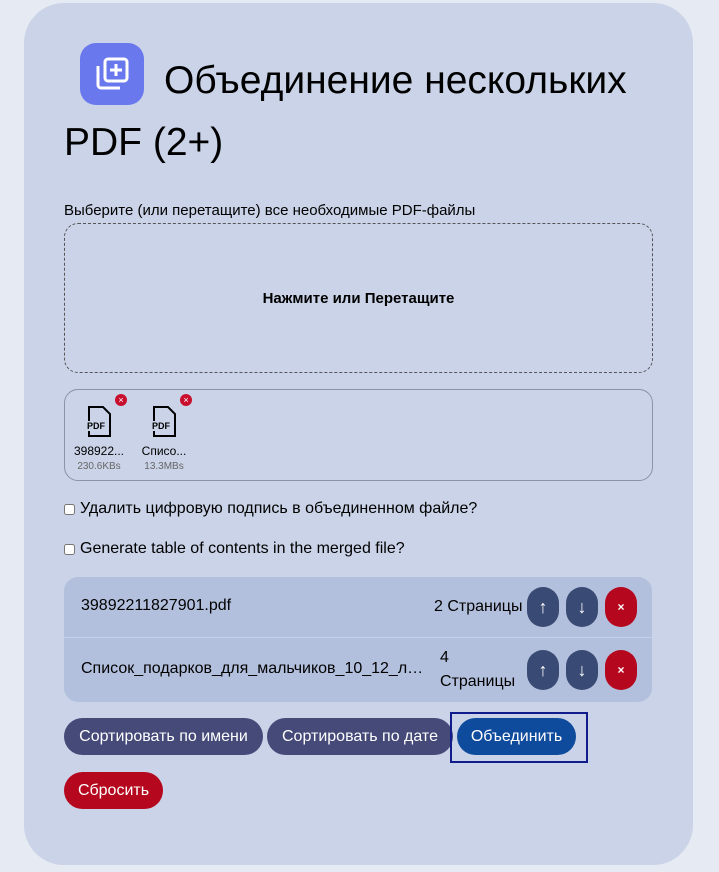  Describe the element at coordinates (113, 790) in the screenshot. I see `reset-button: Сбросить` at that location.